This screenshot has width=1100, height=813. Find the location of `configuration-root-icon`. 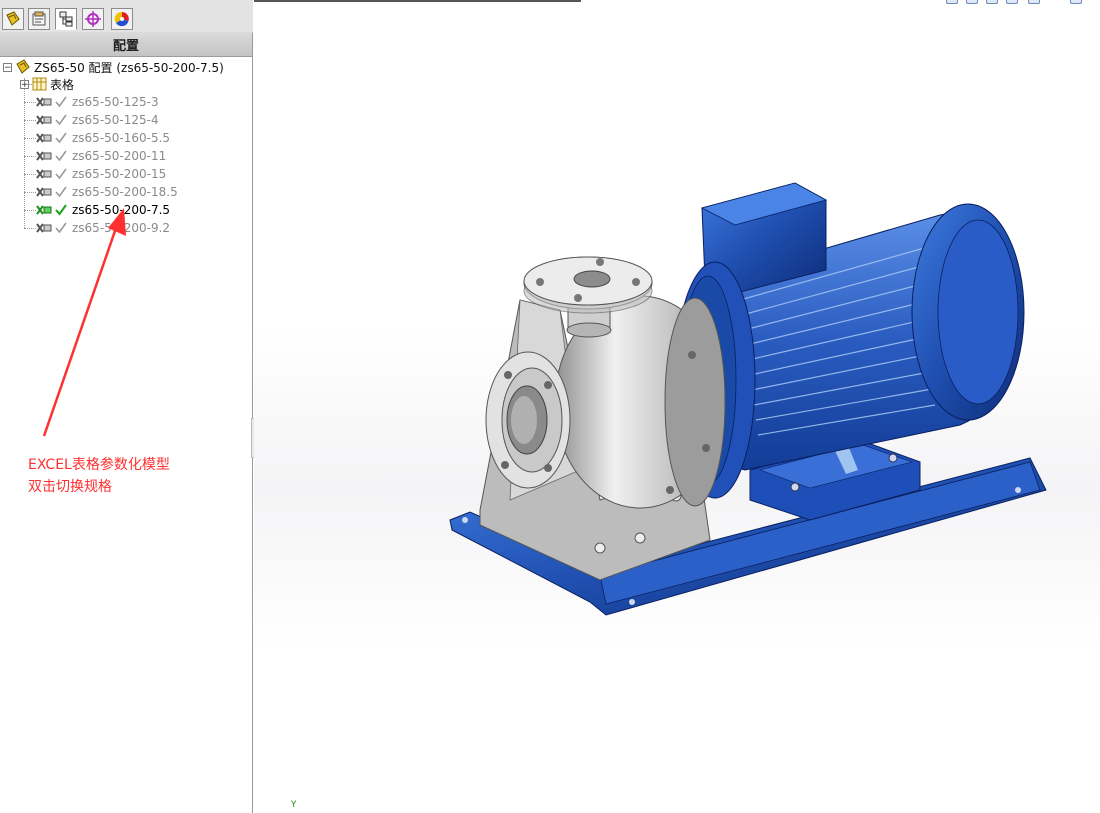

configuration-root-icon is located at coordinates (23, 66).